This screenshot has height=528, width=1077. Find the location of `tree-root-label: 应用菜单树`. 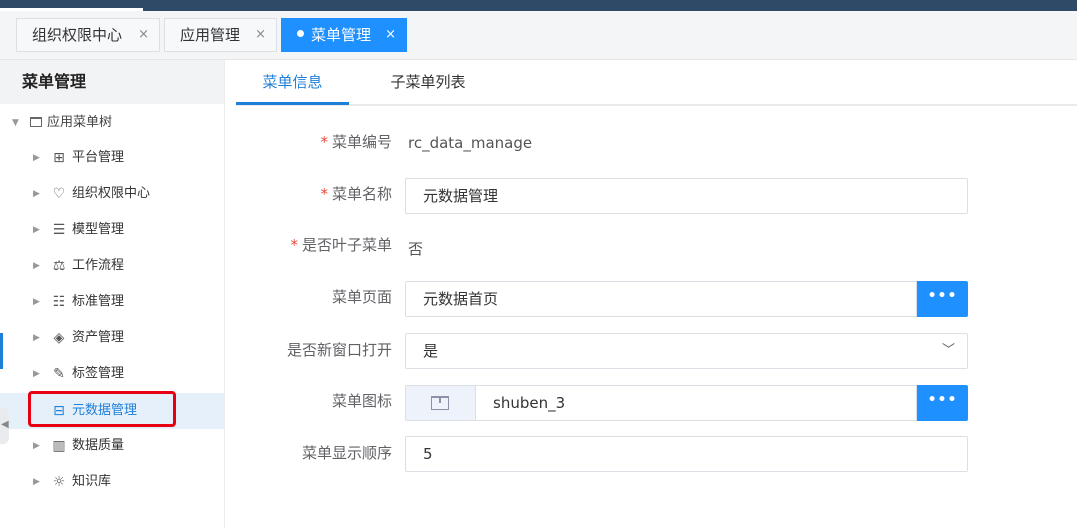

tree-root-label: 应用菜单树 is located at coordinates (80, 122).